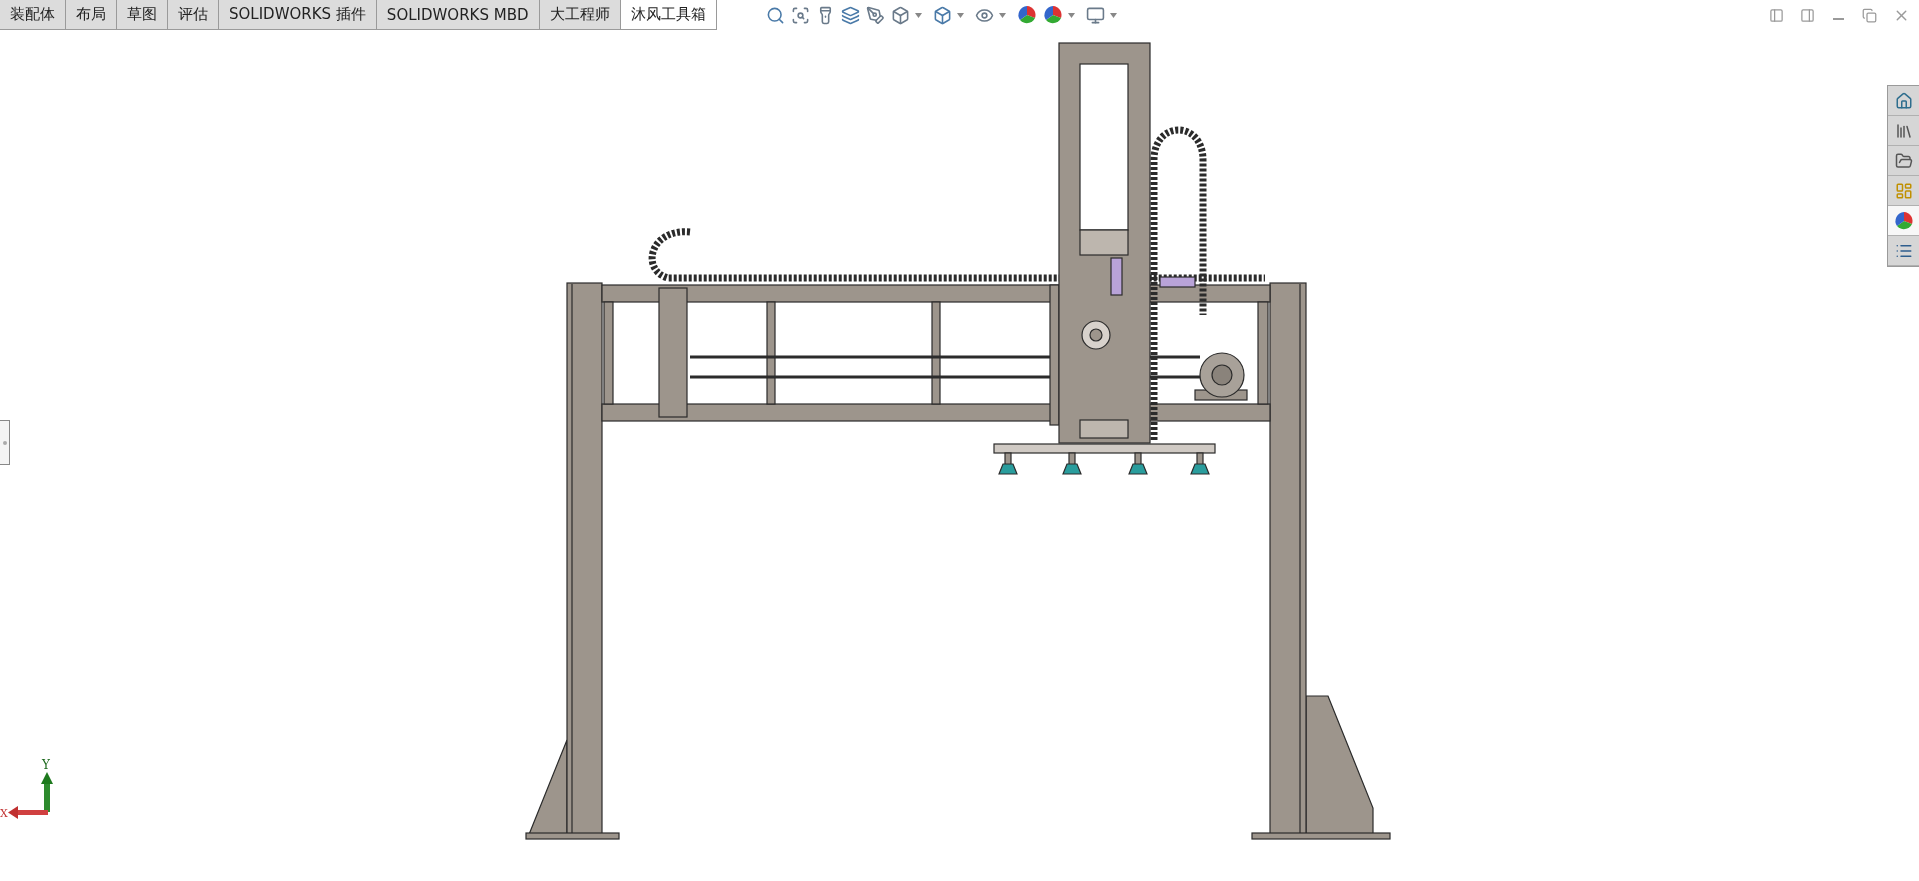 Image resolution: width=1919 pixels, height=881 pixels. I want to click on ribbon-tab: 布局, so click(91, 14).